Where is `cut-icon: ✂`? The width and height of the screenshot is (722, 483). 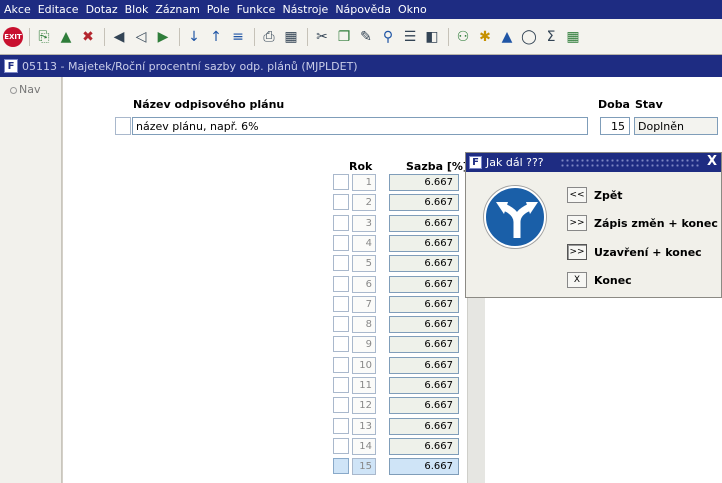
cut-icon: ✂ is located at coordinates (322, 37).